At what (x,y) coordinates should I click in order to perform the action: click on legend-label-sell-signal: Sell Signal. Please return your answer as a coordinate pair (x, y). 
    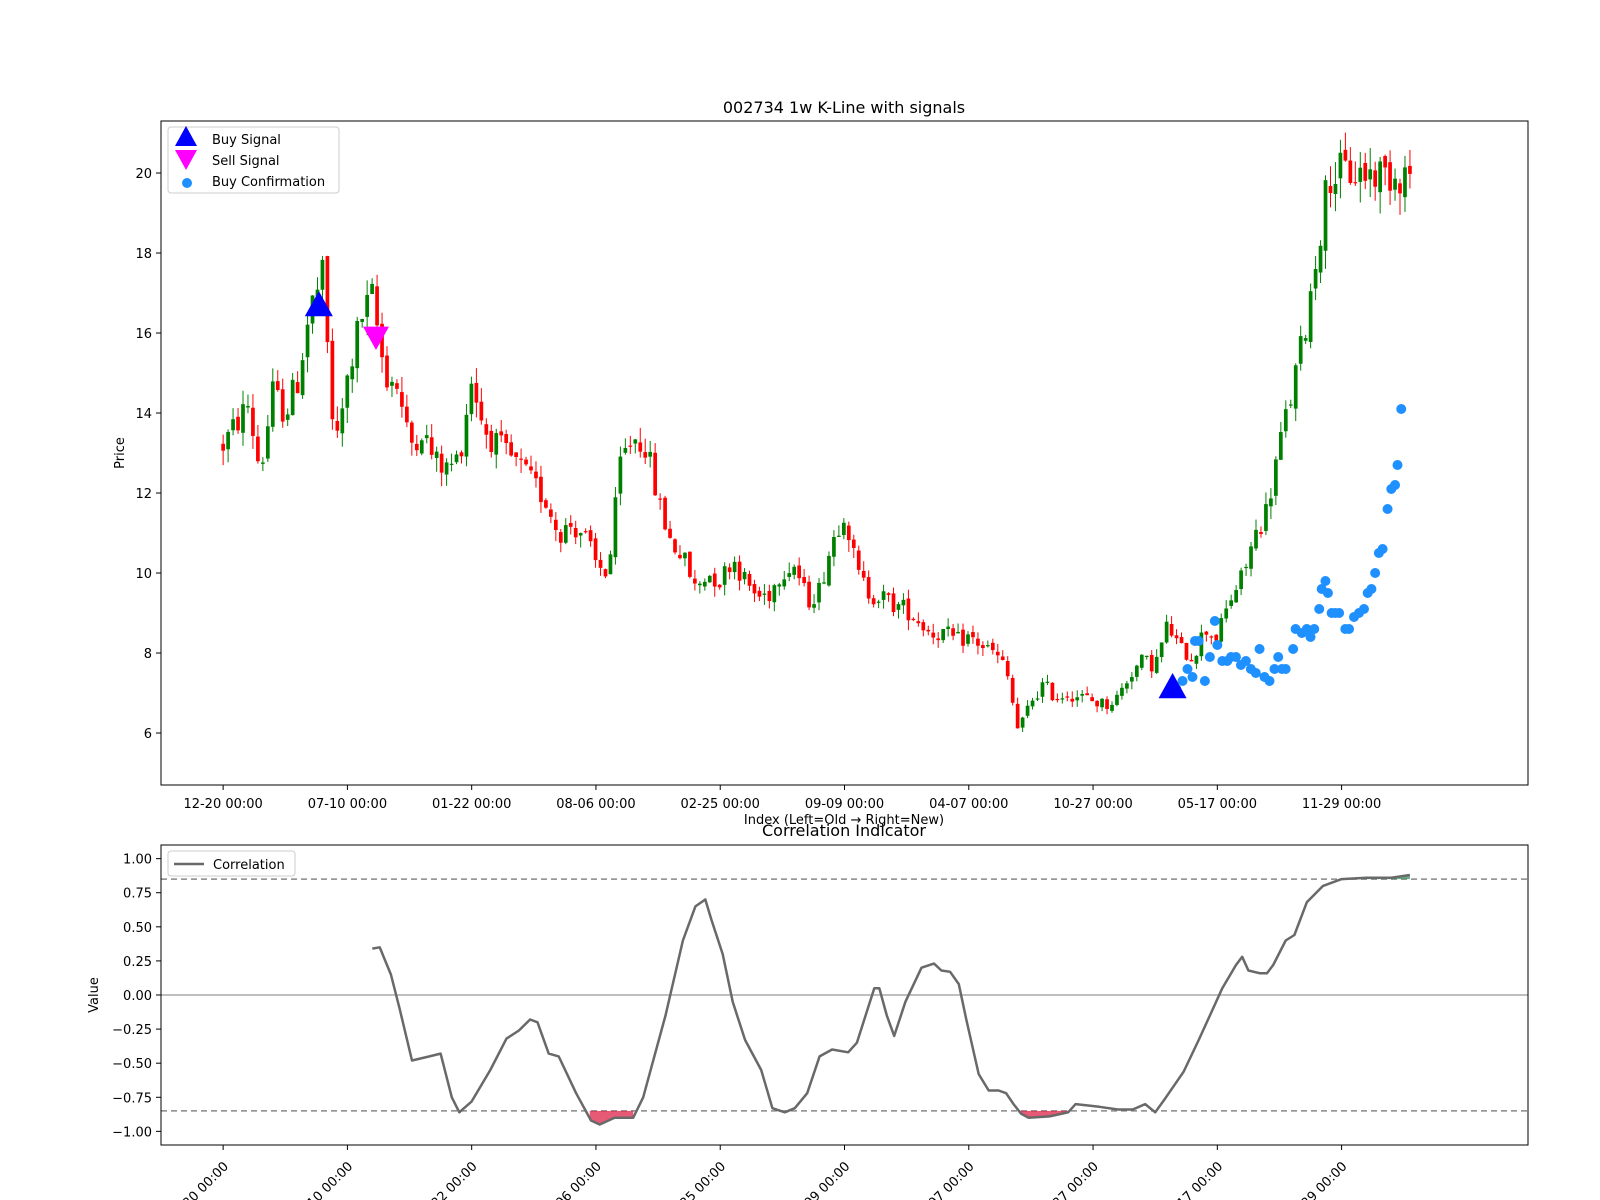
    Looking at the image, I should click on (246, 161).